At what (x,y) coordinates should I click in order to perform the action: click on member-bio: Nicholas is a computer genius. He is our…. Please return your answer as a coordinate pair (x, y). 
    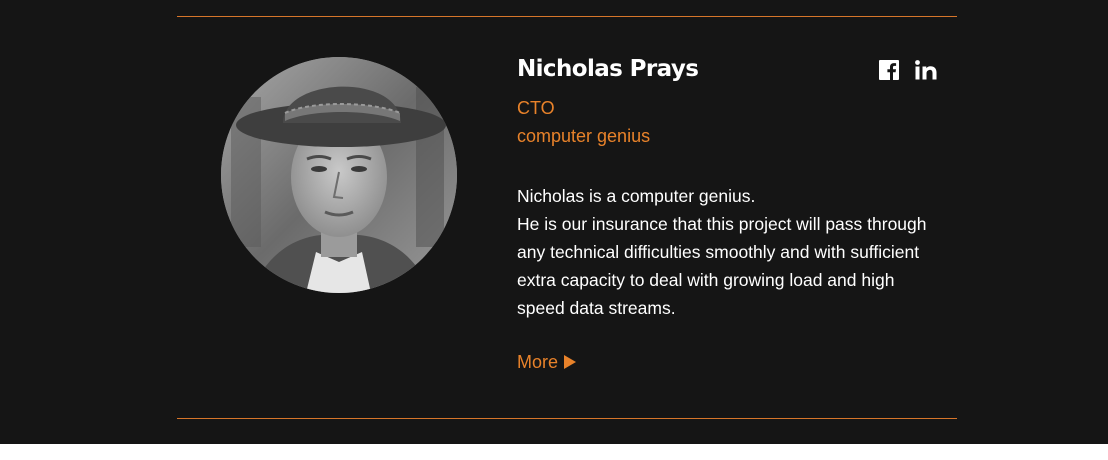
    Looking at the image, I should click on (727, 252).